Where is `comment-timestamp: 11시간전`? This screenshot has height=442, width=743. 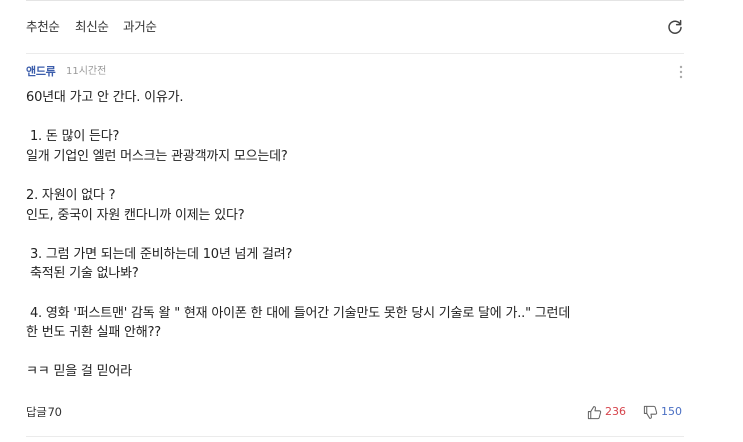 comment-timestamp: 11시간전 is located at coordinates (86, 71).